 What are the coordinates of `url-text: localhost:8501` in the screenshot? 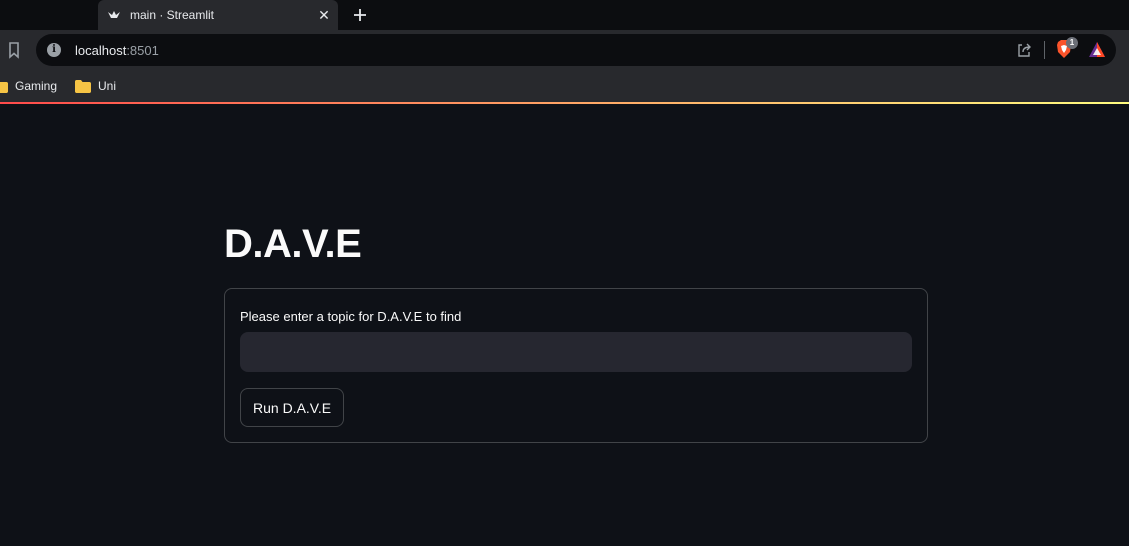 It's located at (117, 50).